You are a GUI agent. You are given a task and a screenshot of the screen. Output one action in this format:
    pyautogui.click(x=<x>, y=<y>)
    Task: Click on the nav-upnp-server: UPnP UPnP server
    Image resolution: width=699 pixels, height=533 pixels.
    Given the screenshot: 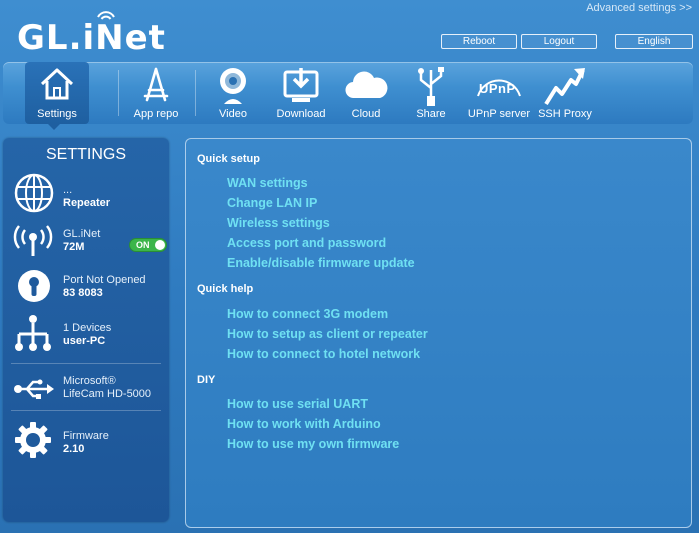 What is the action you would take?
    pyautogui.click(x=499, y=93)
    